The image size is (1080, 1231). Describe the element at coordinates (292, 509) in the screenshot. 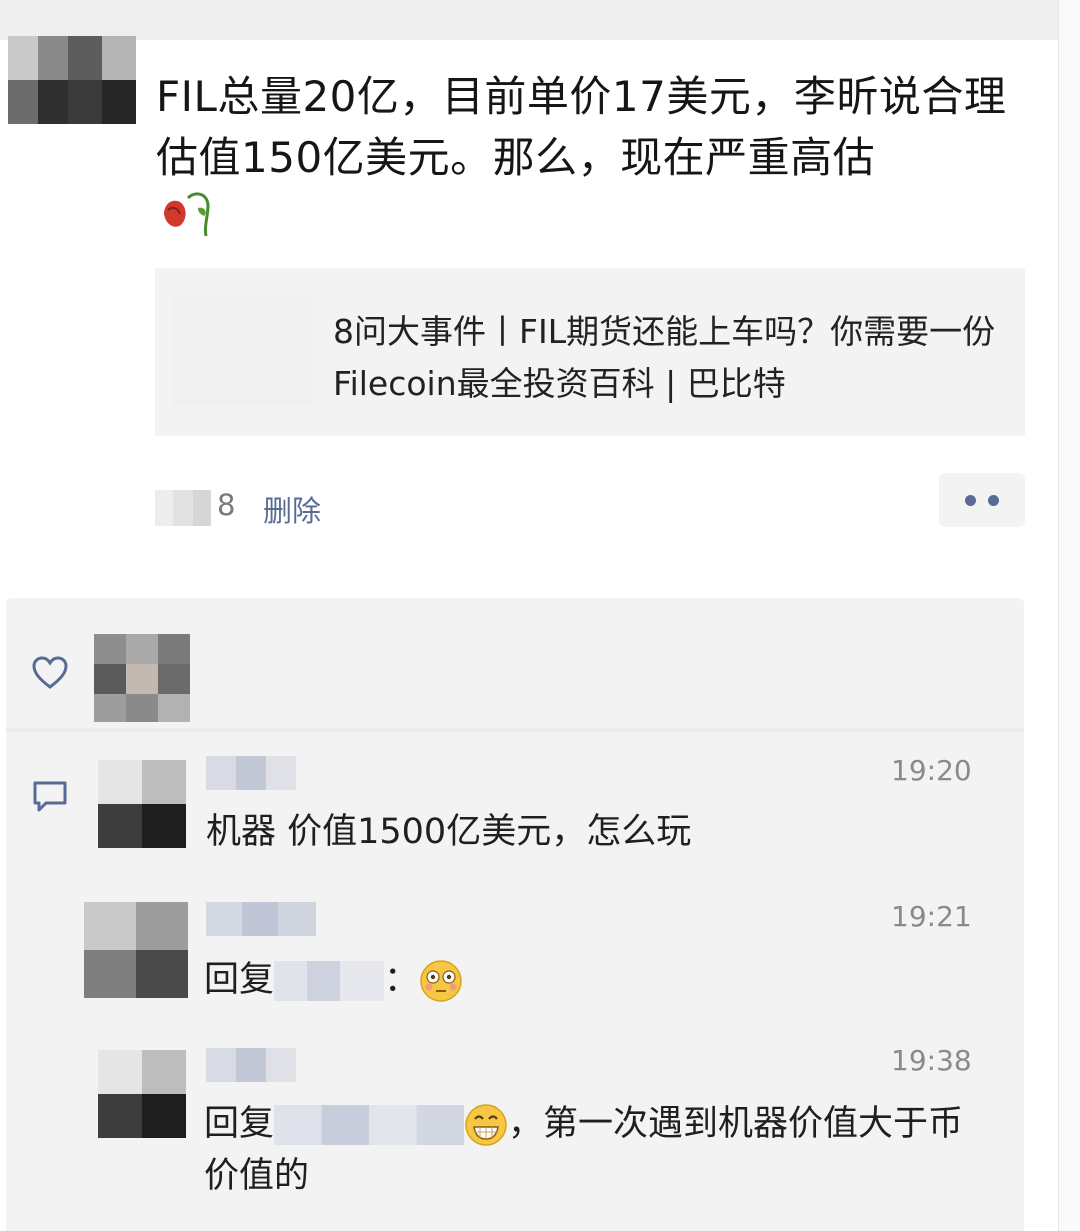

I see `delete-link: 删除` at that location.